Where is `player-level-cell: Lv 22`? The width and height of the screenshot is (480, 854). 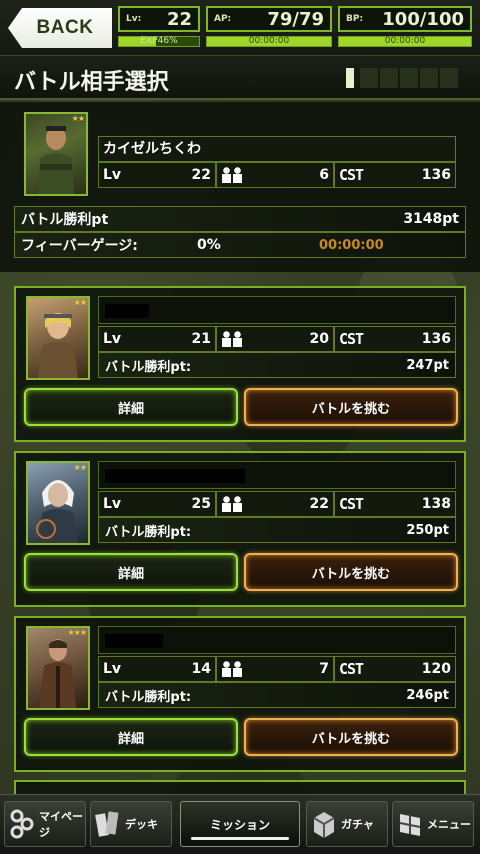 player-level-cell: Lv 22 is located at coordinates (157, 175).